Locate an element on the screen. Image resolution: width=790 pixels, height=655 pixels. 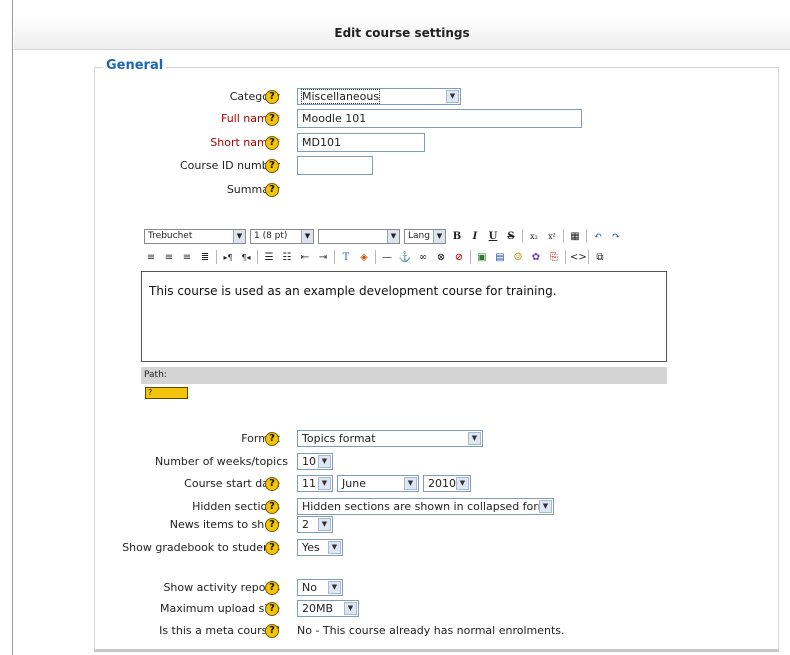
startdate-row: Course start date ? 11 ▼ June ▼ 2010 ▼ is located at coordinates (395, 484).